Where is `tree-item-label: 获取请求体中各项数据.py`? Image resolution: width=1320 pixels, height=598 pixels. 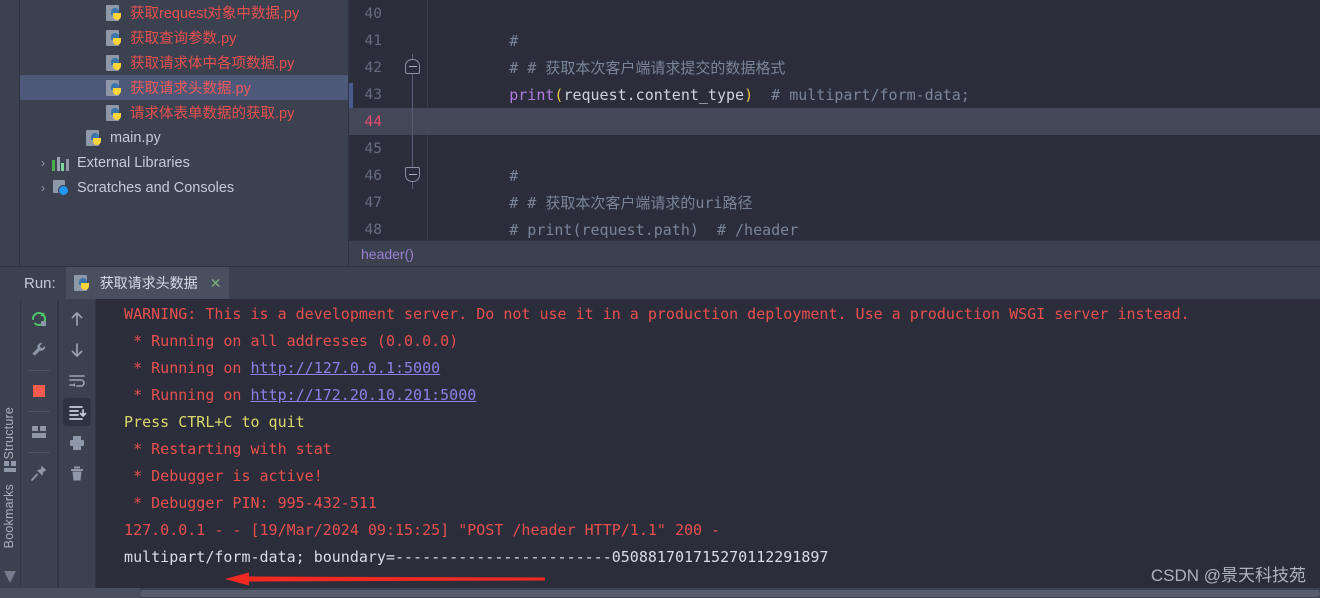
tree-item-label: 获取请求体中各项数据.py is located at coordinates (212, 64).